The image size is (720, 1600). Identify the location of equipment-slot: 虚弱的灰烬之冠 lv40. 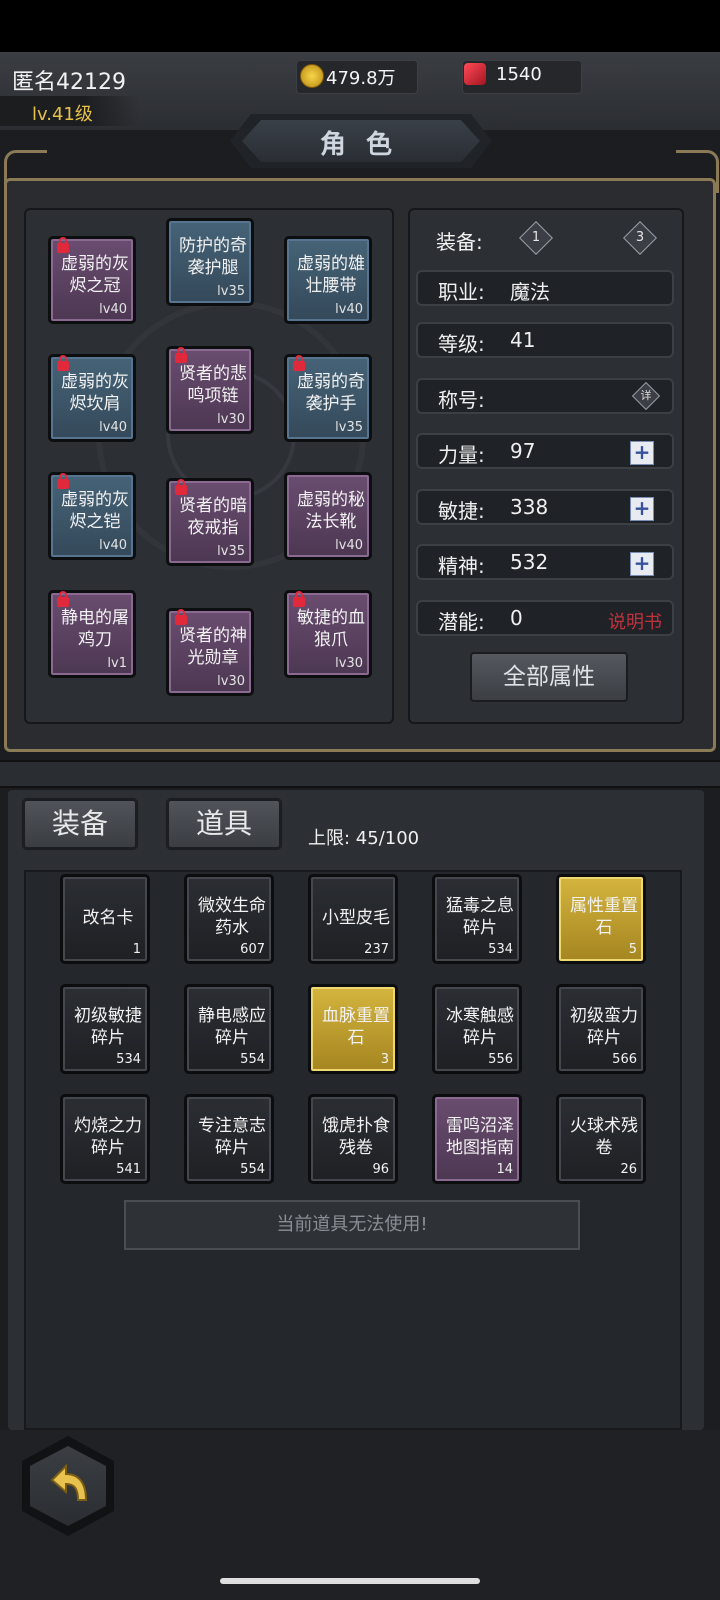
(92, 280).